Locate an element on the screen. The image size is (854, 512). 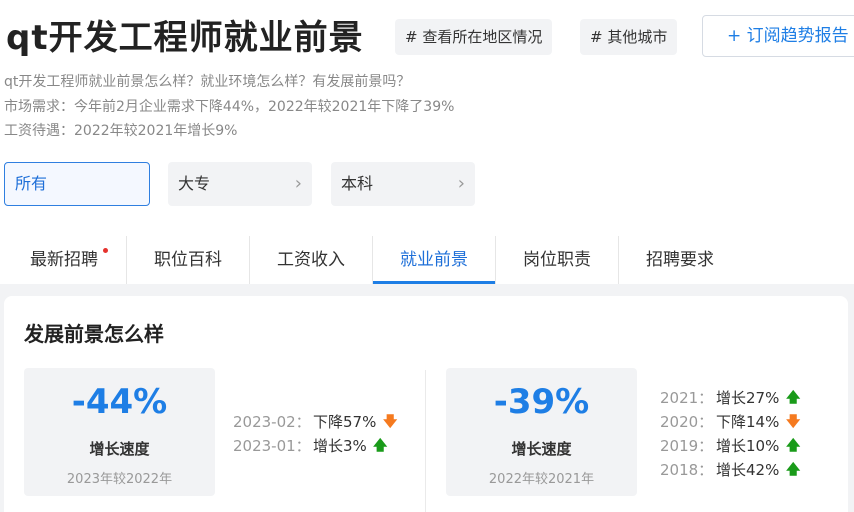
month-key: 2023-02： is located at coordinates (272, 422).